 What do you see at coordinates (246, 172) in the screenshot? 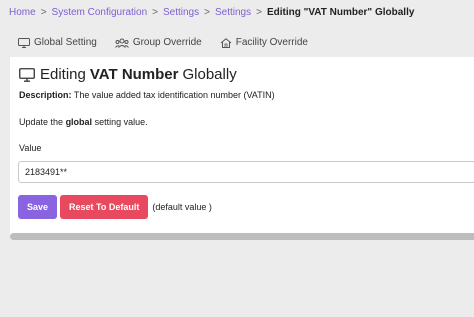
I see `value-input` at bounding box center [246, 172].